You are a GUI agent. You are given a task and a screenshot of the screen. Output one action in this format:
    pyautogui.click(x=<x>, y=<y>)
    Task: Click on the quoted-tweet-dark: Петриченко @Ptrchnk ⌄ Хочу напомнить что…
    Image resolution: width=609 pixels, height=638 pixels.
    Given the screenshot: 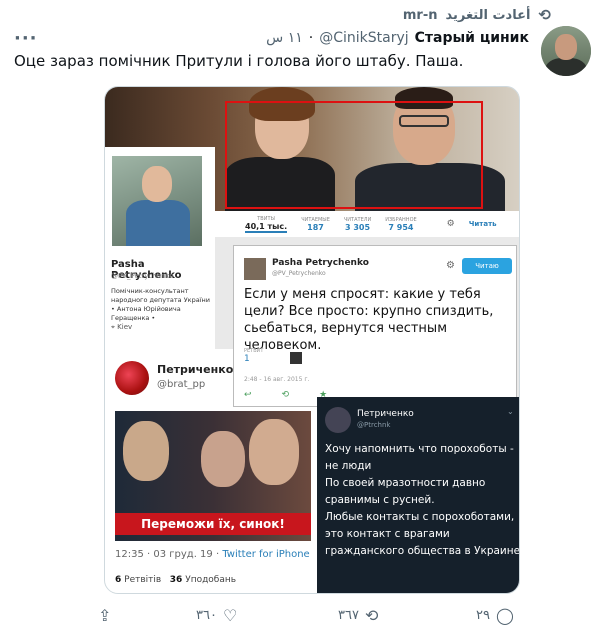 What is the action you would take?
    pyautogui.click(x=418, y=495)
    